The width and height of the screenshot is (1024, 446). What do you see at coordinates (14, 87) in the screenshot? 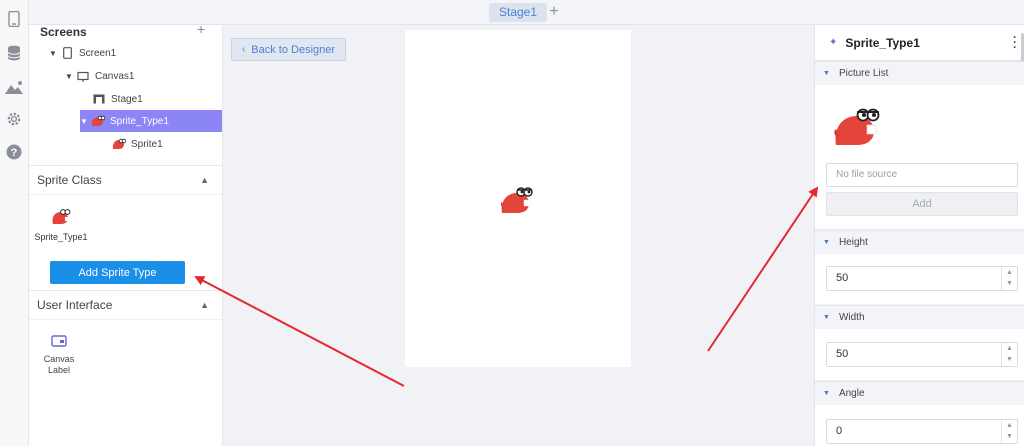
I see `image-asset-icon` at bounding box center [14, 87].